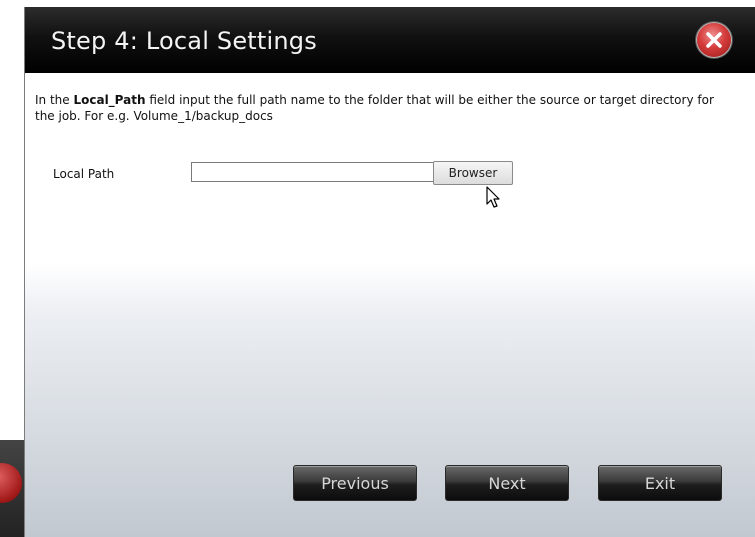  Describe the element at coordinates (54, 100) in the screenshot. I see `instruction-prefix: In the` at that location.